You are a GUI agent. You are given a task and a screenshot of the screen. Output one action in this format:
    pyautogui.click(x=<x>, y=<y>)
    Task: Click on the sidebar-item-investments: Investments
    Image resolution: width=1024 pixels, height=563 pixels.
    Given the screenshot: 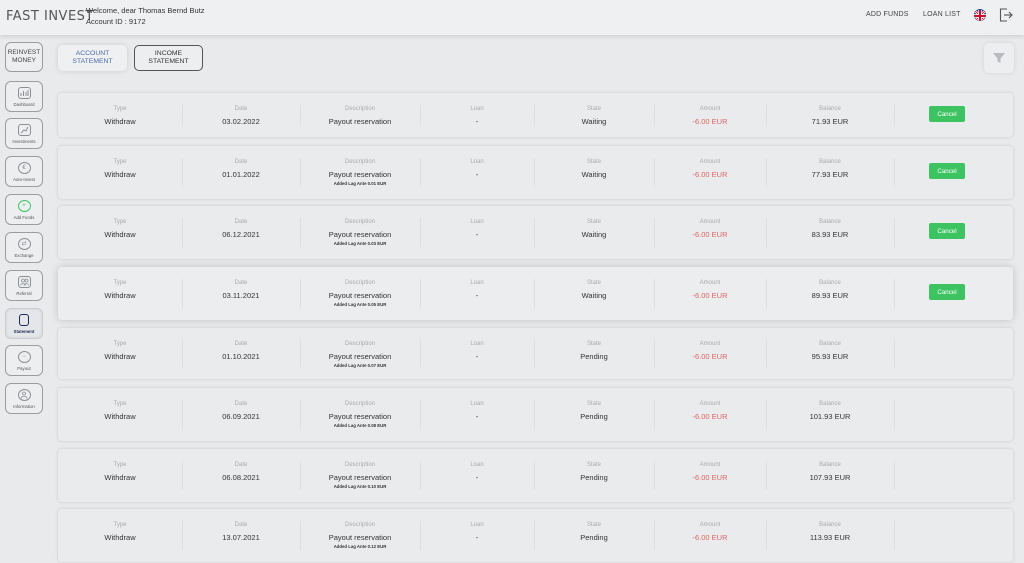 What is the action you would take?
    pyautogui.click(x=24, y=133)
    